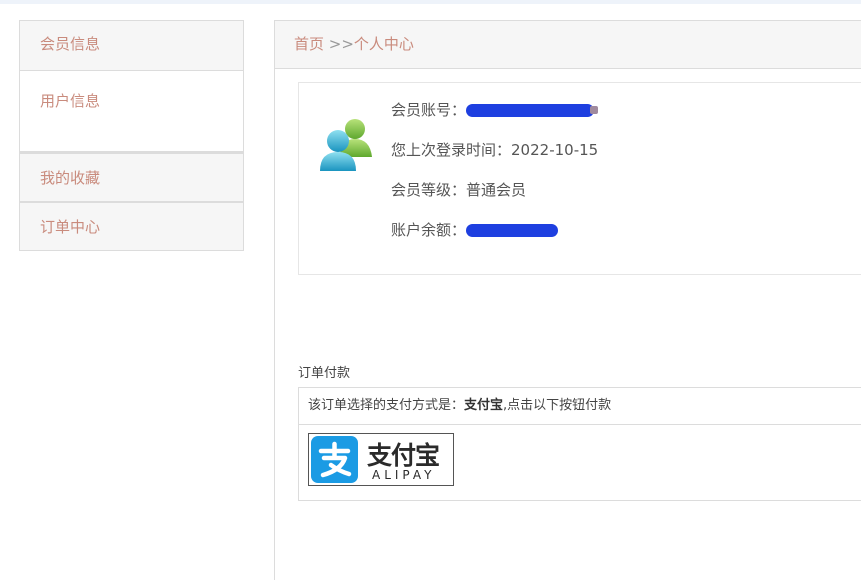 The width and height of the screenshot is (861, 580). I want to click on alipay-pay-button: 支付宝 ALIPAY, so click(381, 459).